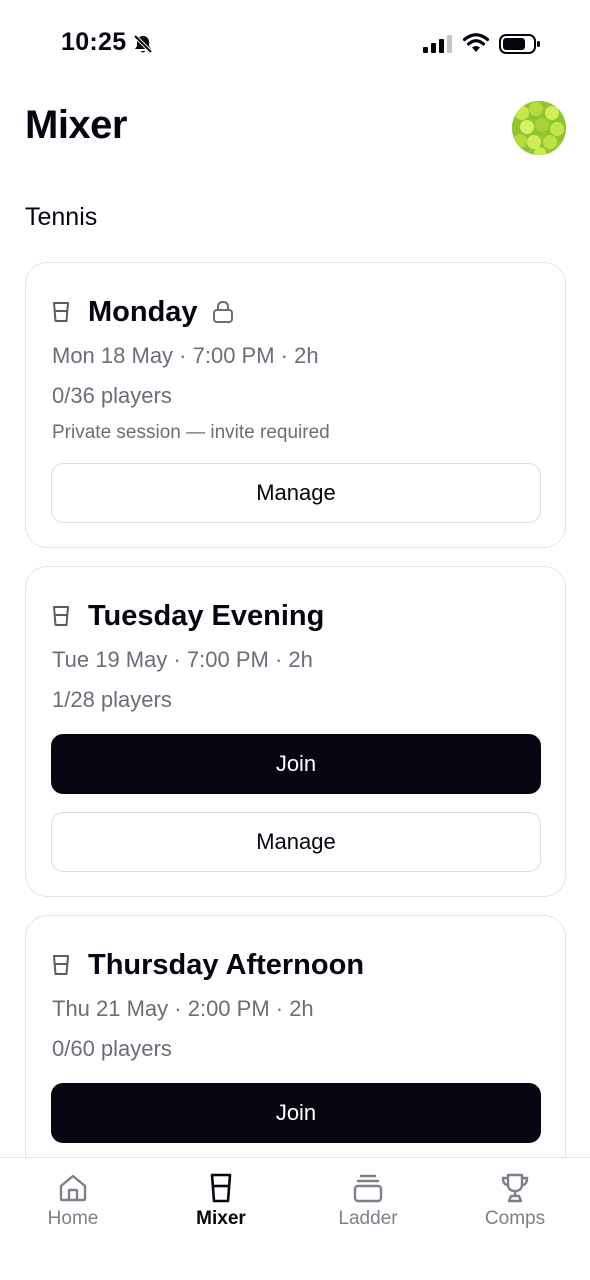  What do you see at coordinates (183, 1008) in the screenshot?
I see `session-datetime: Thu 21 May · 2:00 PM · 2h` at bounding box center [183, 1008].